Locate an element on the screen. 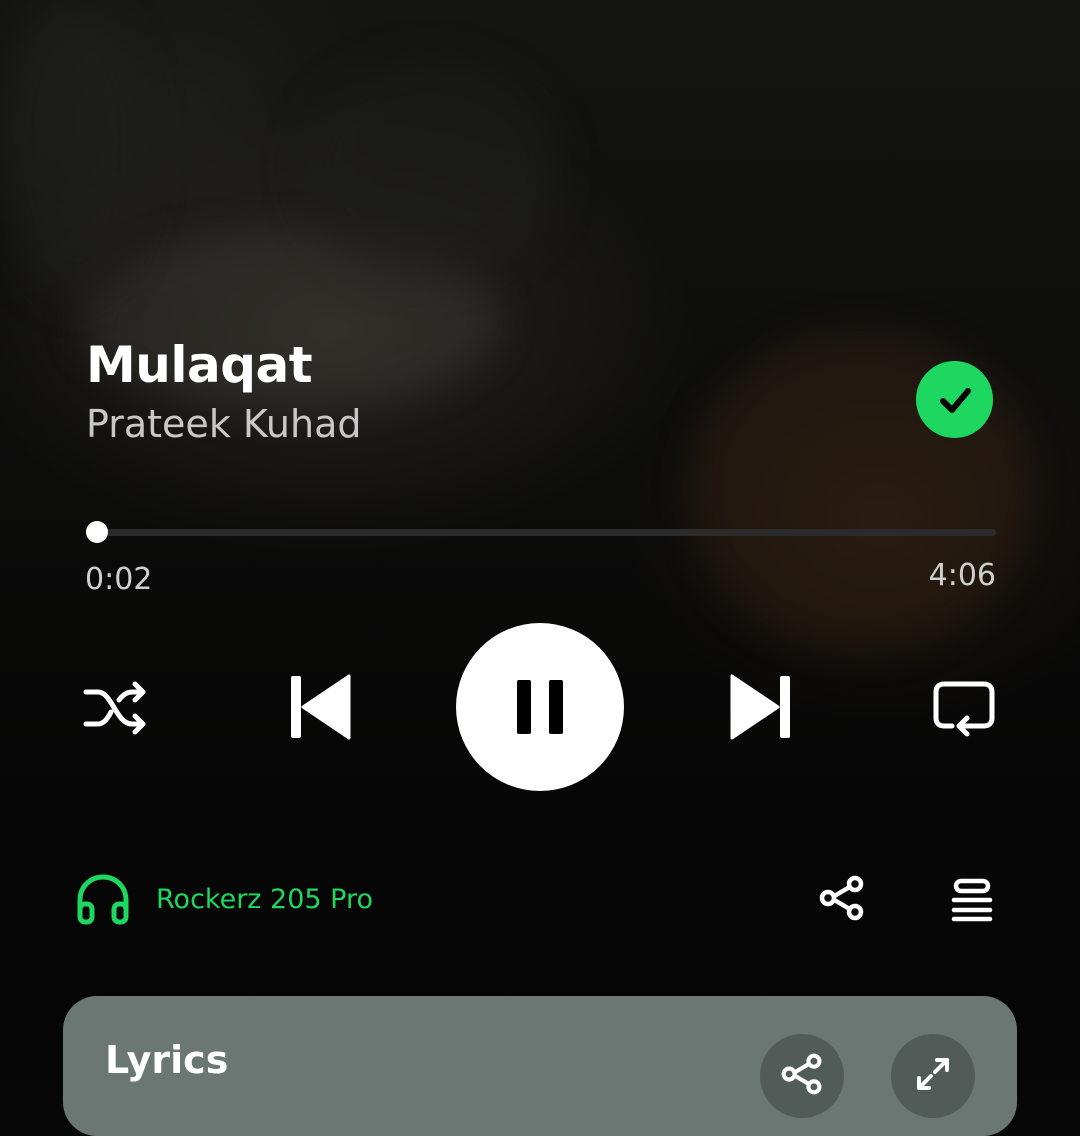 The height and width of the screenshot is (1136, 1080). previous-button is located at coordinates (320, 707).